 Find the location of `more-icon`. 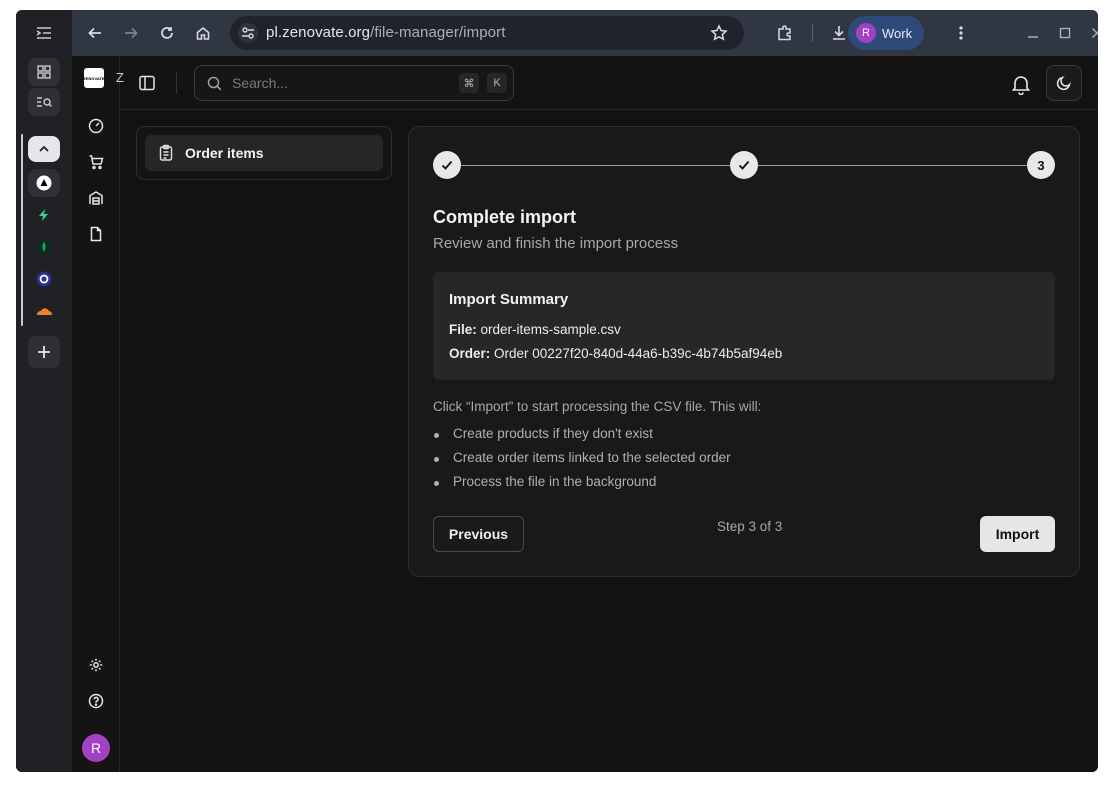

more-icon is located at coordinates (961, 33).